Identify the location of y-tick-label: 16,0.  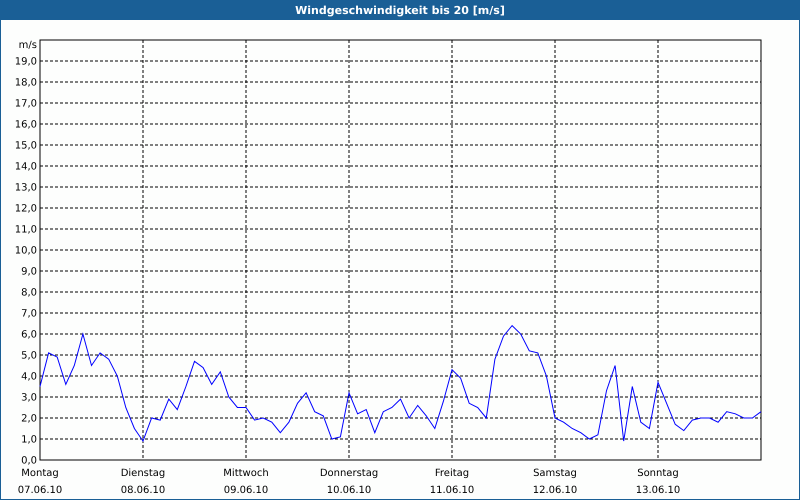
(25, 125).